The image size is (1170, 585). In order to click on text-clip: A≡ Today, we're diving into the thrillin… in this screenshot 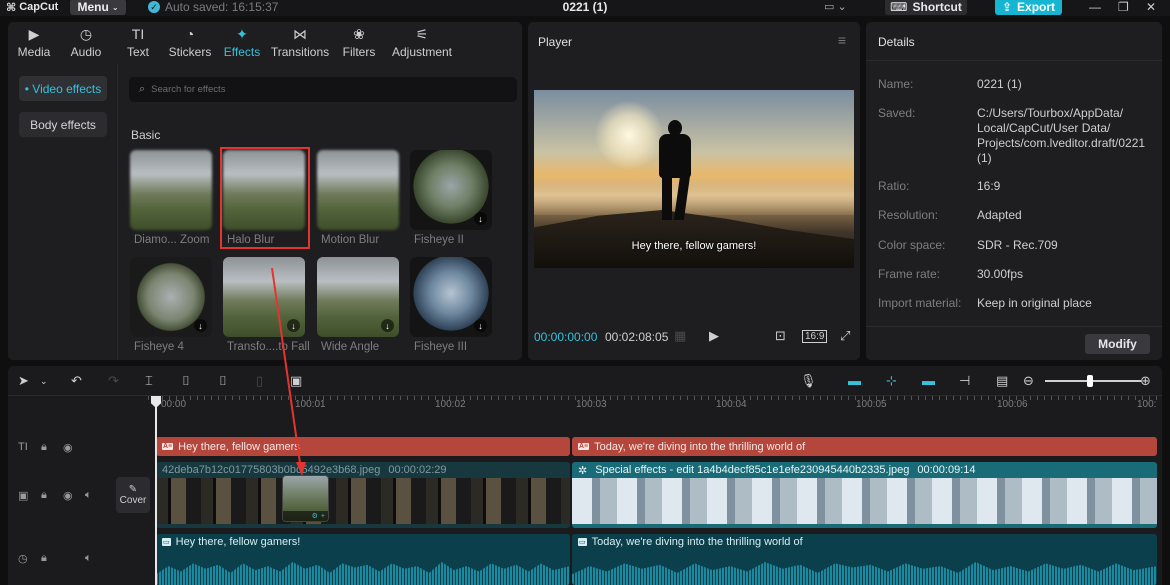, I will do `click(864, 446)`.